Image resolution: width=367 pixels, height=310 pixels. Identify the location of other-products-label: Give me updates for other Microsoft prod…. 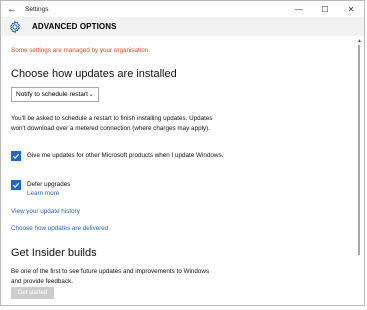
(125, 155).